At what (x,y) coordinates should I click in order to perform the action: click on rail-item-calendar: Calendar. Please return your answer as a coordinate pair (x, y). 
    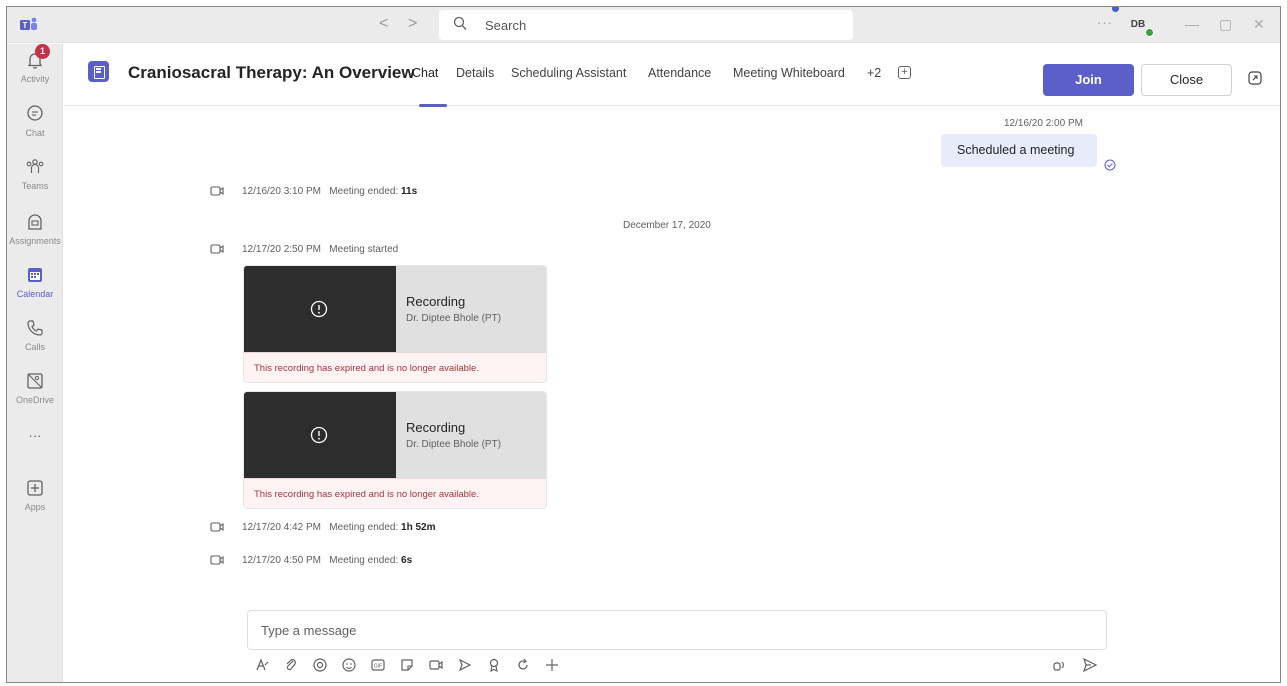
    Looking at the image, I should click on (35, 291).